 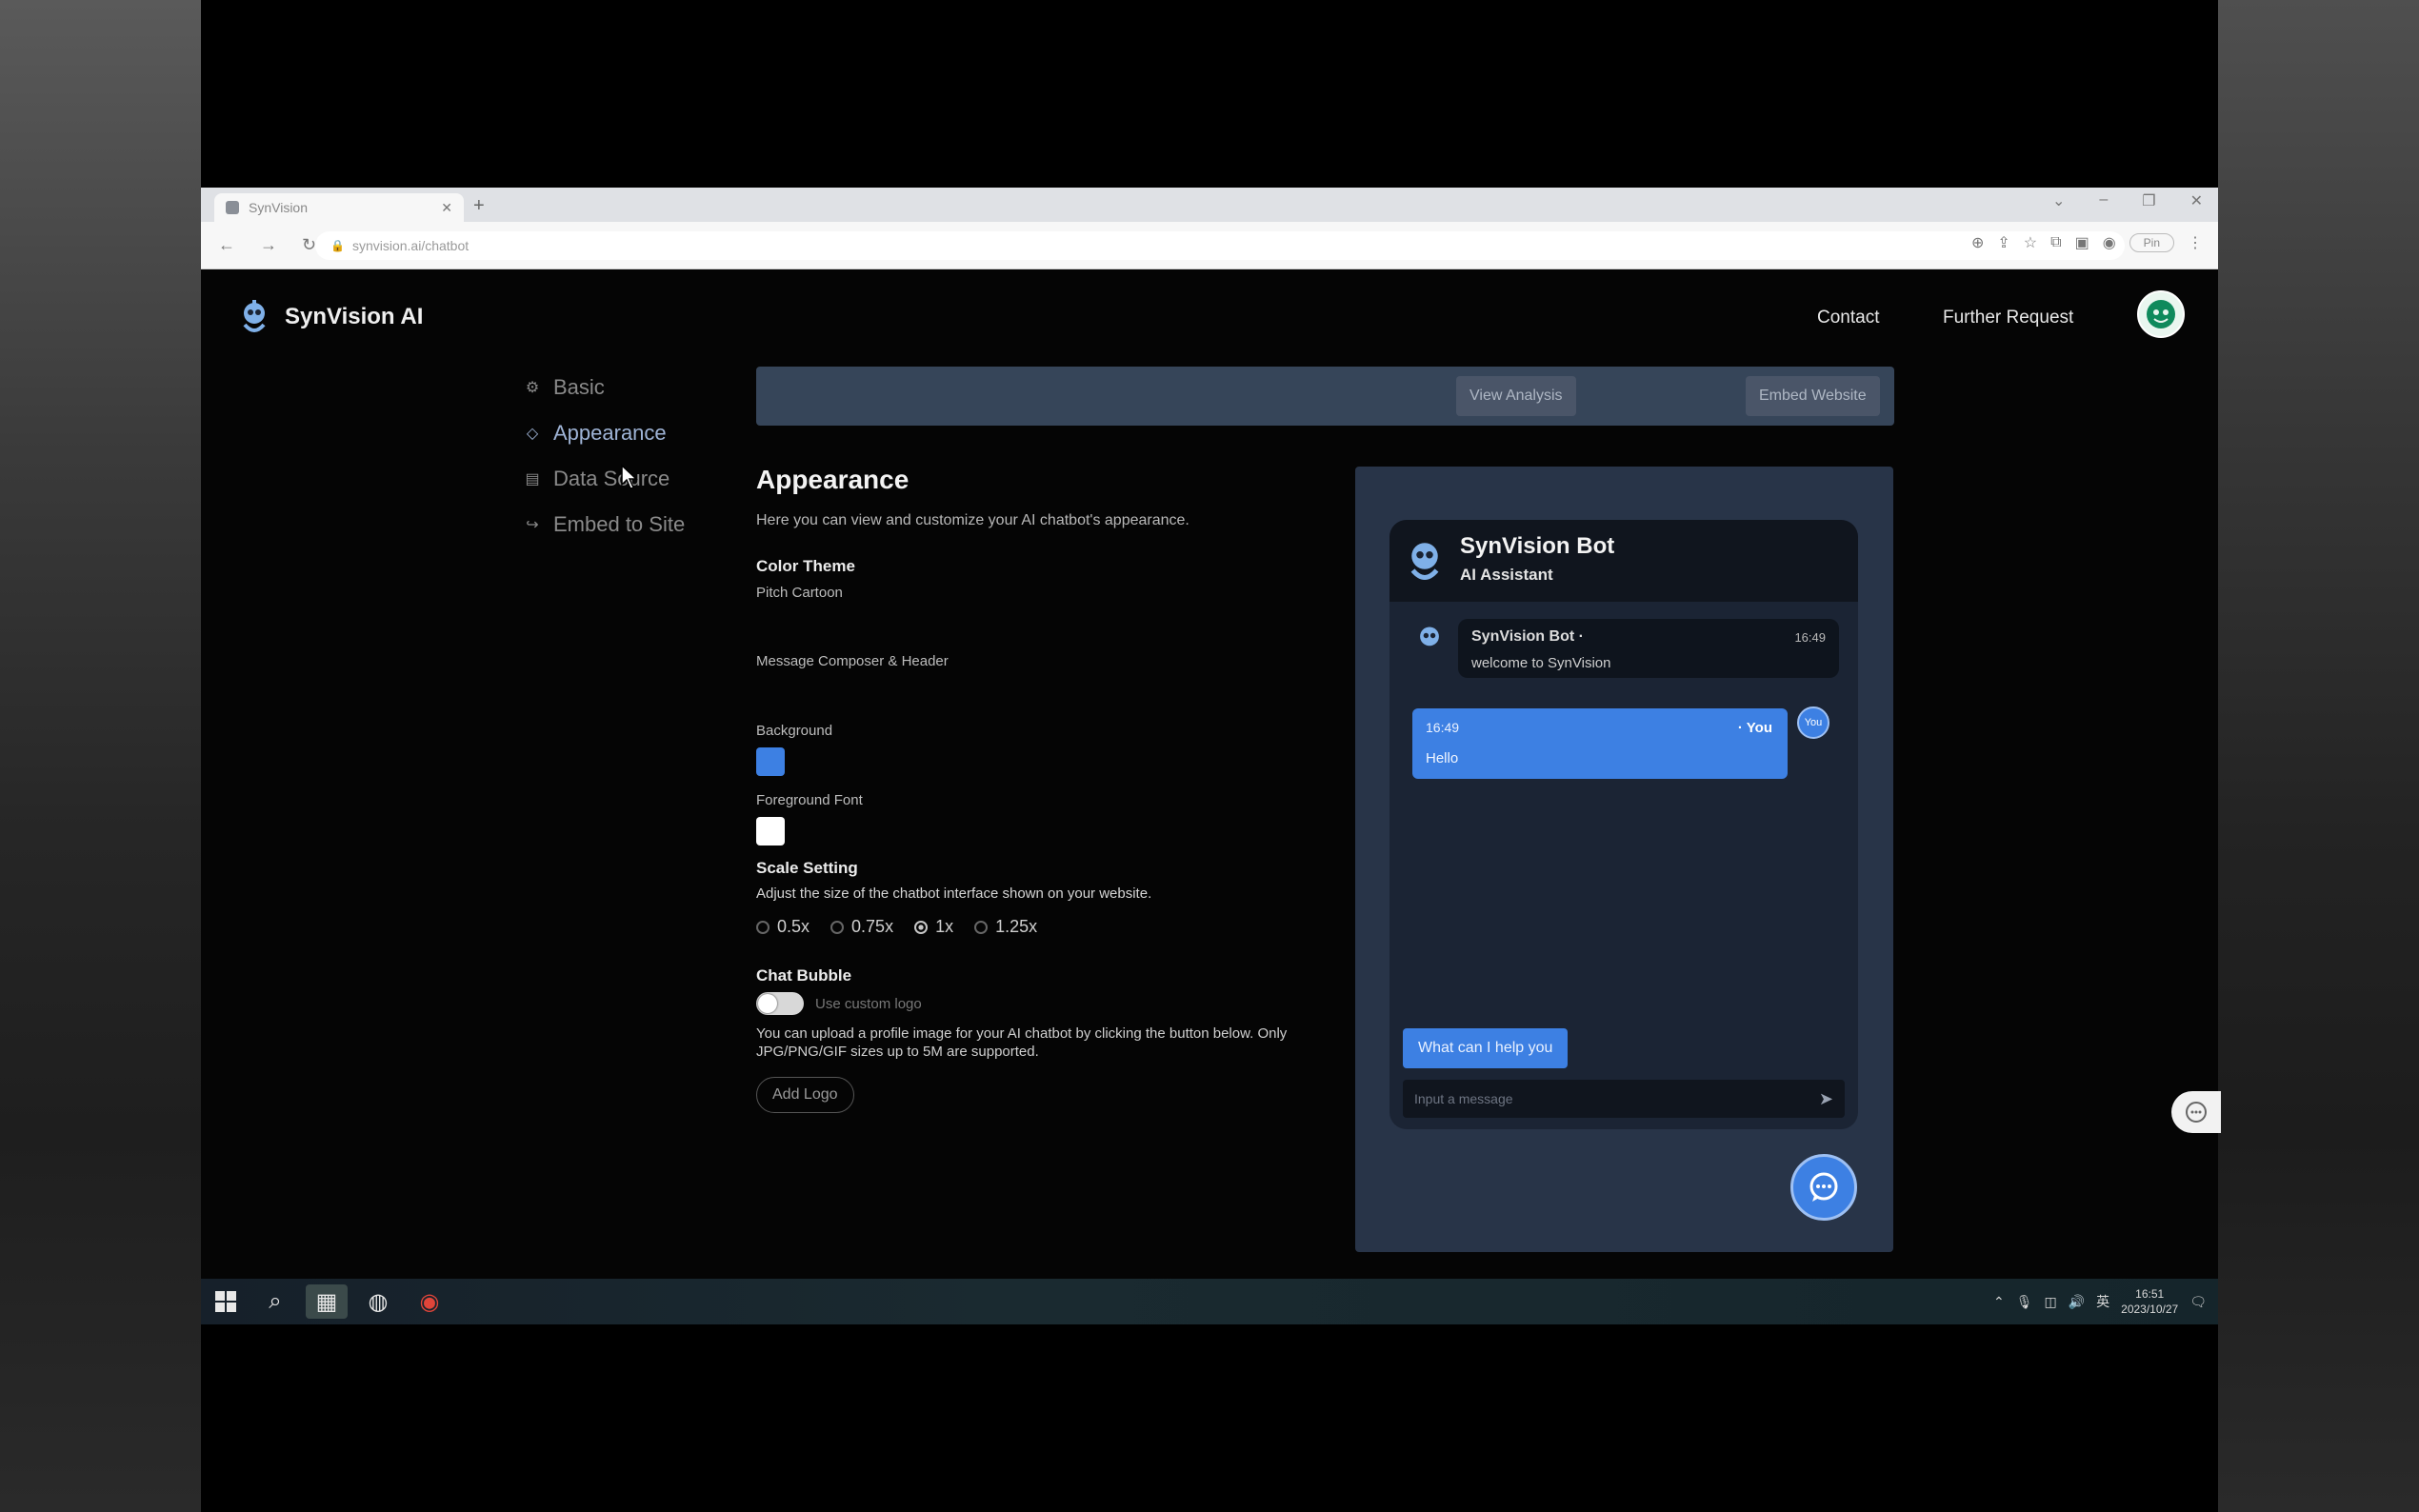 What do you see at coordinates (1754, 728) in the screenshot?
I see `message-sender: · You` at bounding box center [1754, 728].